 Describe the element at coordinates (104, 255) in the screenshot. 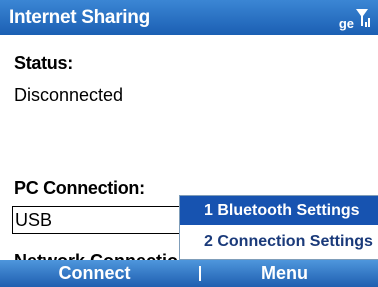

I see `network-connection-label: Network Connection:` at that location.